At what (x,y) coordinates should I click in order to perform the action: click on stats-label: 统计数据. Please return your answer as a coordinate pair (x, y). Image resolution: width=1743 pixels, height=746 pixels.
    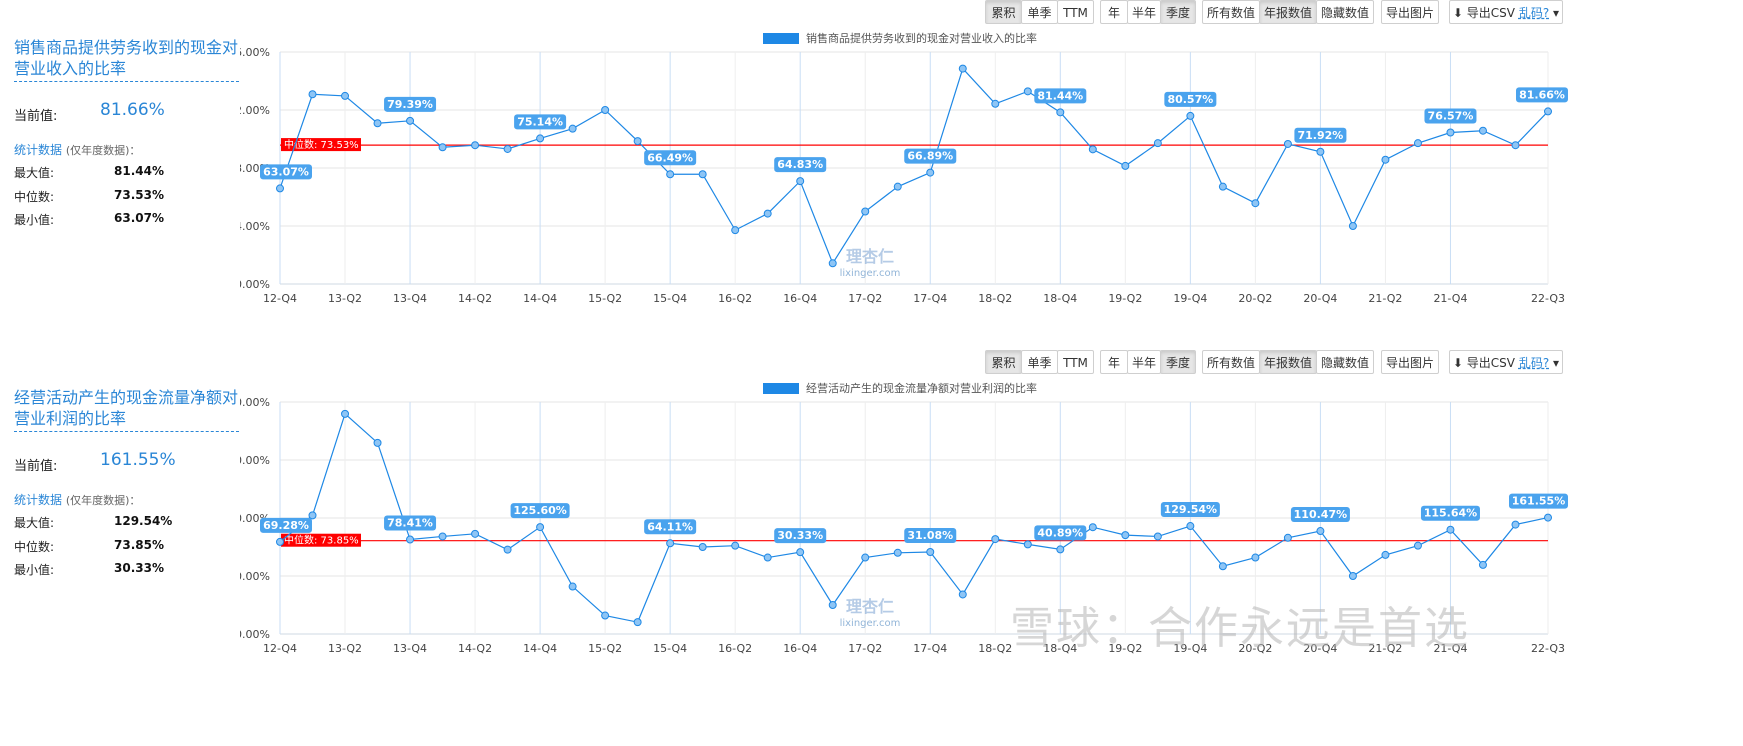
    Looking at the image, I should click on (38, 150).